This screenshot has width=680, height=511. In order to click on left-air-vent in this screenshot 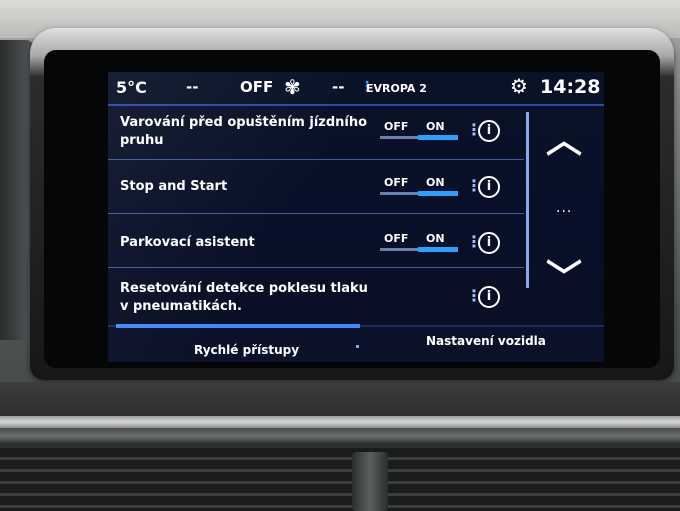, I will do `click(17, 190)`.